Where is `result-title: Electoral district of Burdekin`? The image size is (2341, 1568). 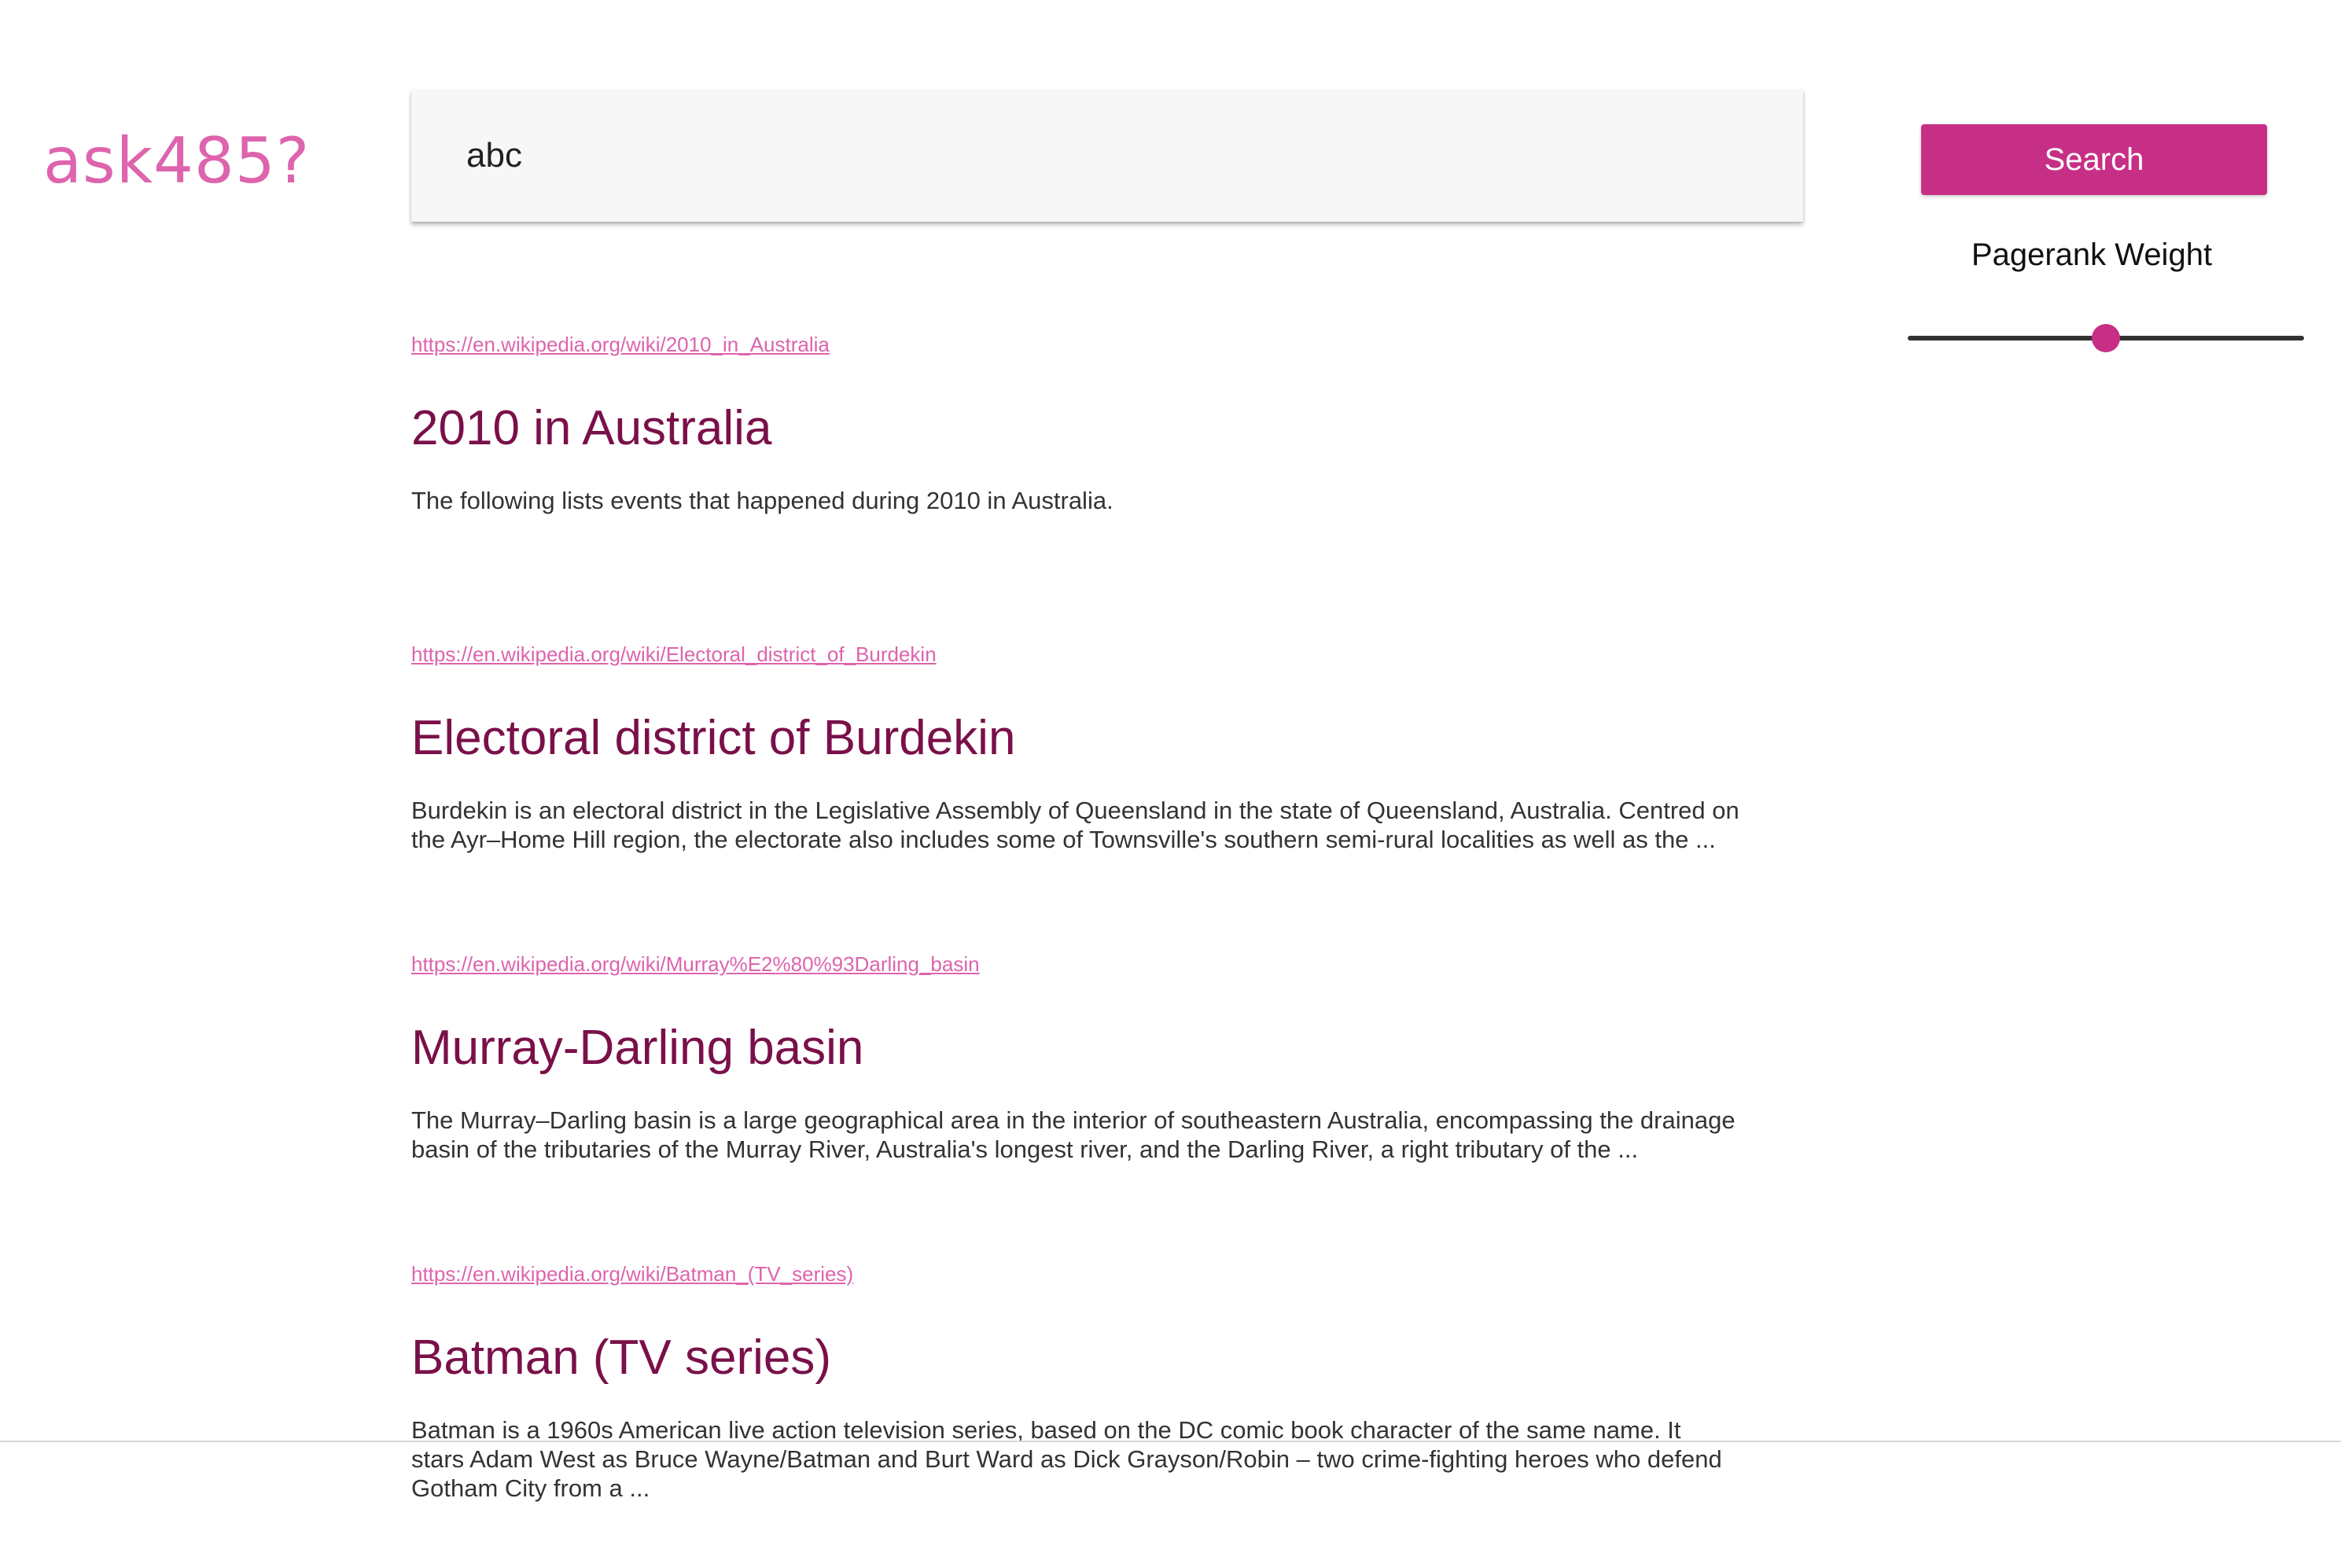
result-title: Electoral district of Burdekin is located at coordinates (714, 738).